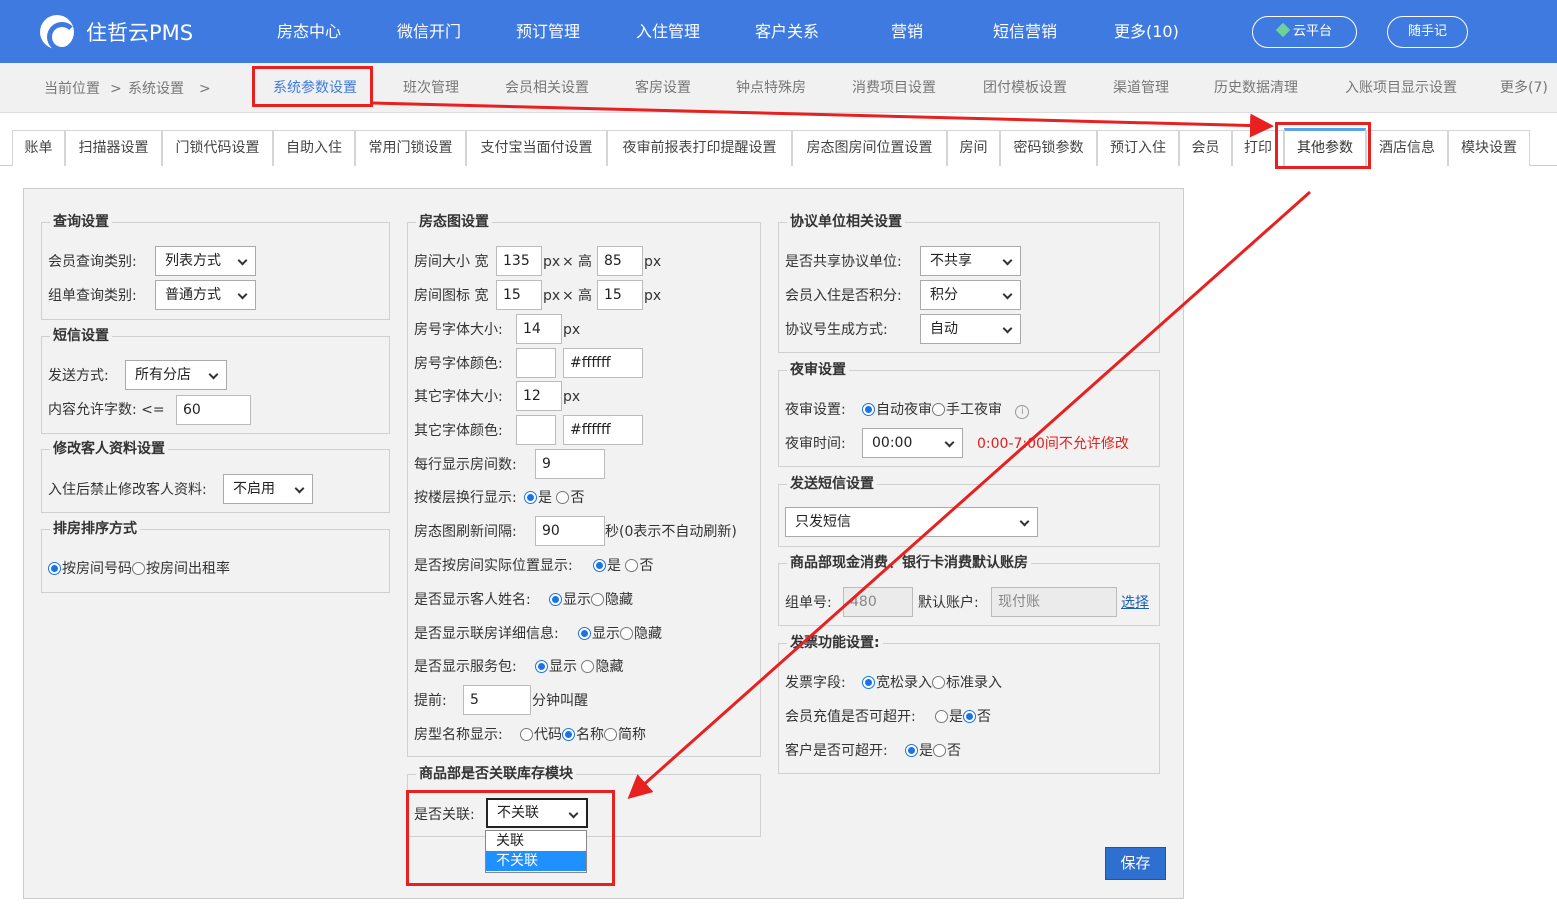 The width and height of the screenshot is (1557, 906). Describe the element at coordinates (1135, 603) in the screenshot. I see `select-account-link: 选择` at that location.